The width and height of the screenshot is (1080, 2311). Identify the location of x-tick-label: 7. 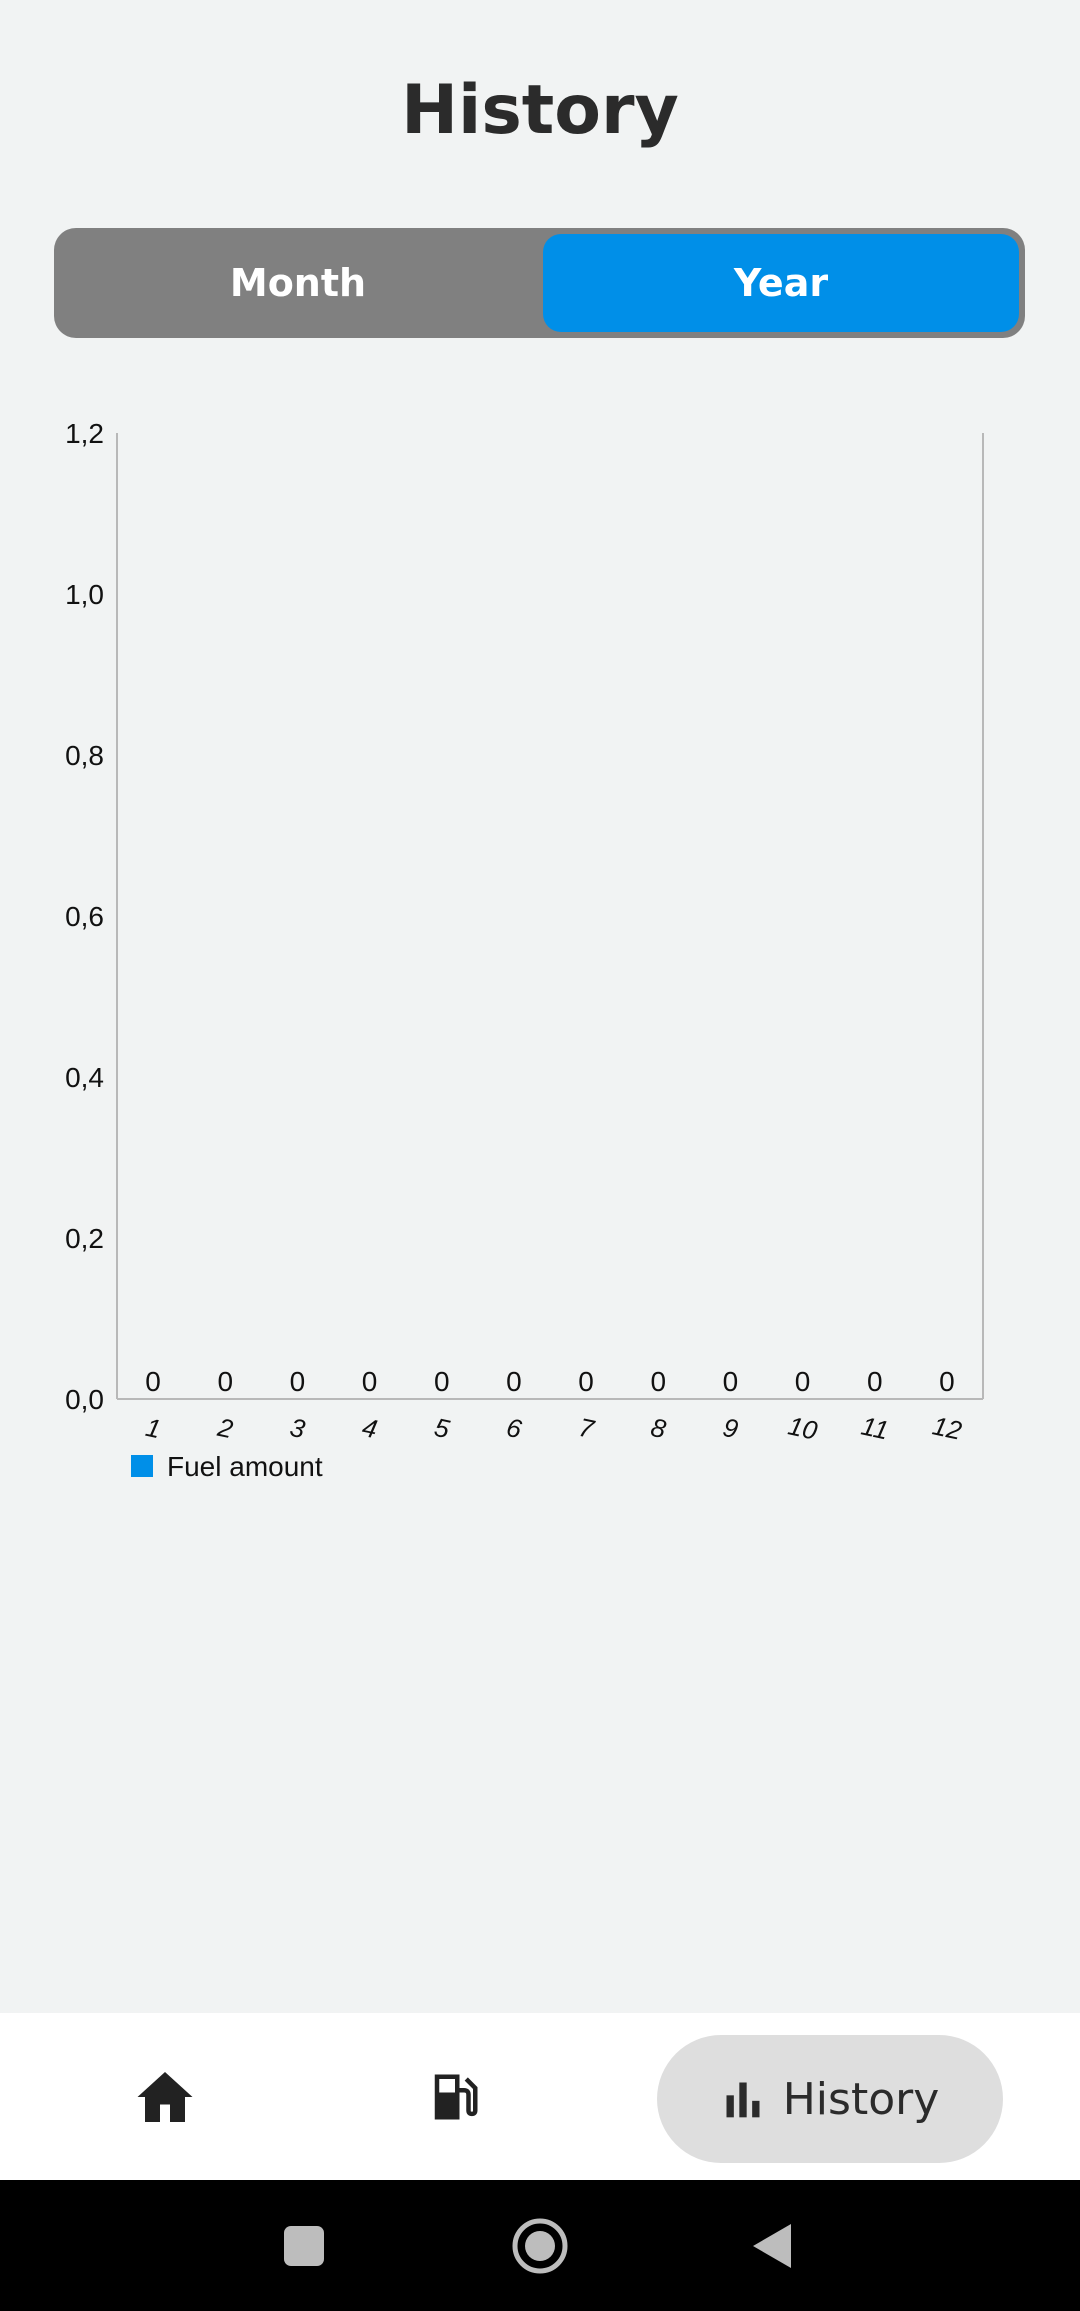
(587, 1428).